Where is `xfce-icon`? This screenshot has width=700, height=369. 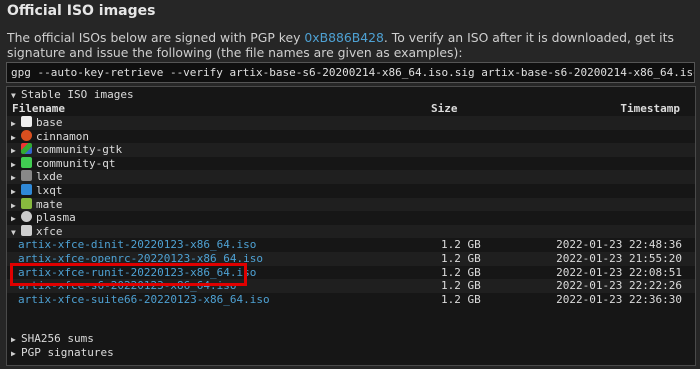
xfce-icon is located at coordinates (26, 230).